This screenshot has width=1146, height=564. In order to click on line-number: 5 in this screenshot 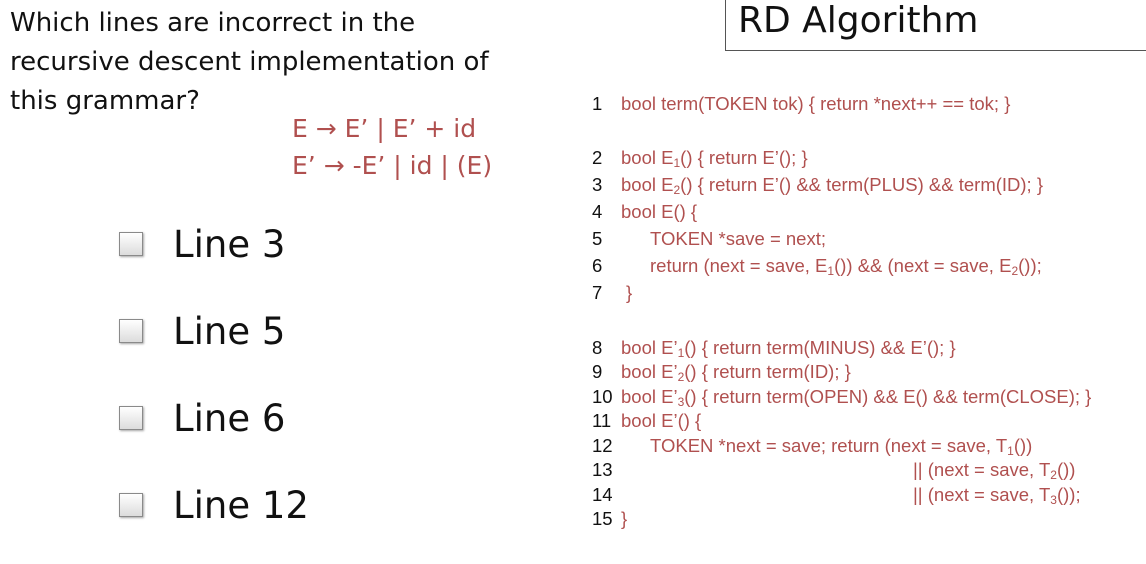, I will do `click(597, 238)`.